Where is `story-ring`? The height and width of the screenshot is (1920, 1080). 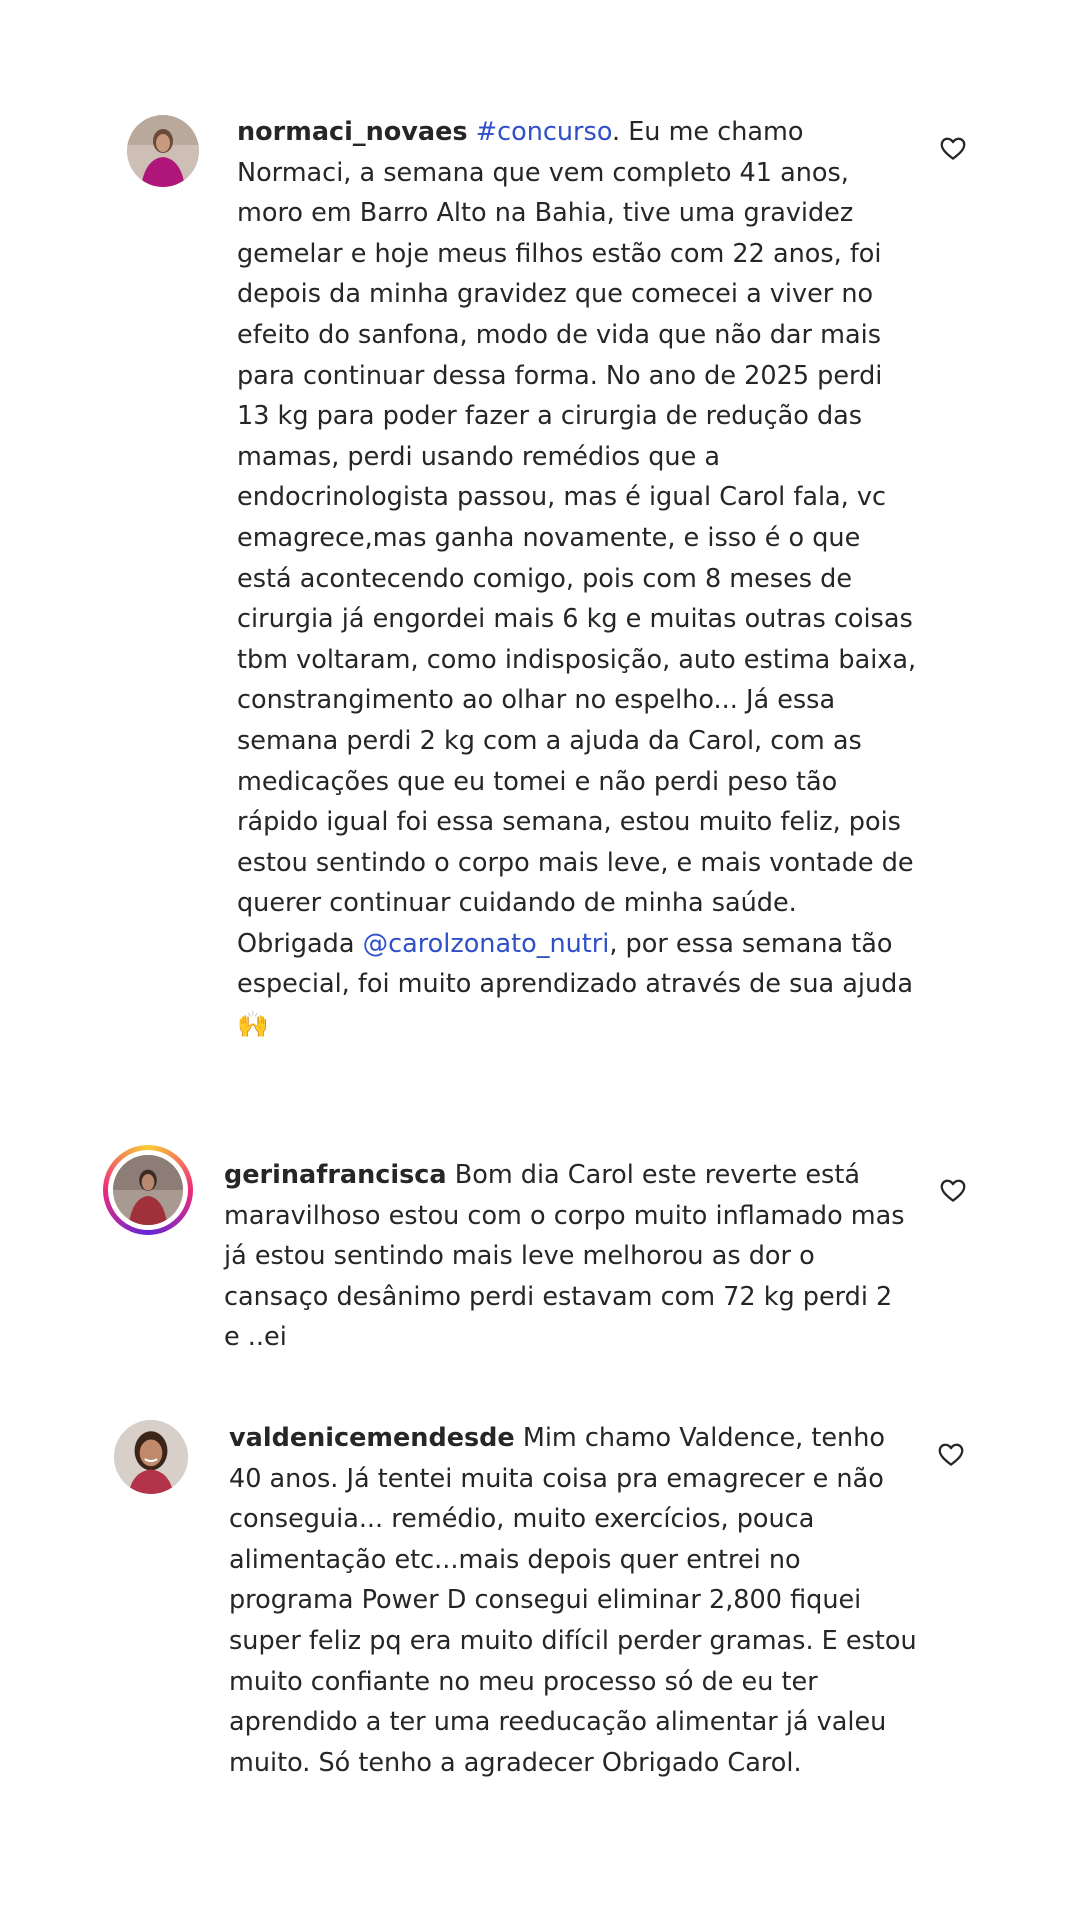
story-ring is located at coordinates (148, 1190).